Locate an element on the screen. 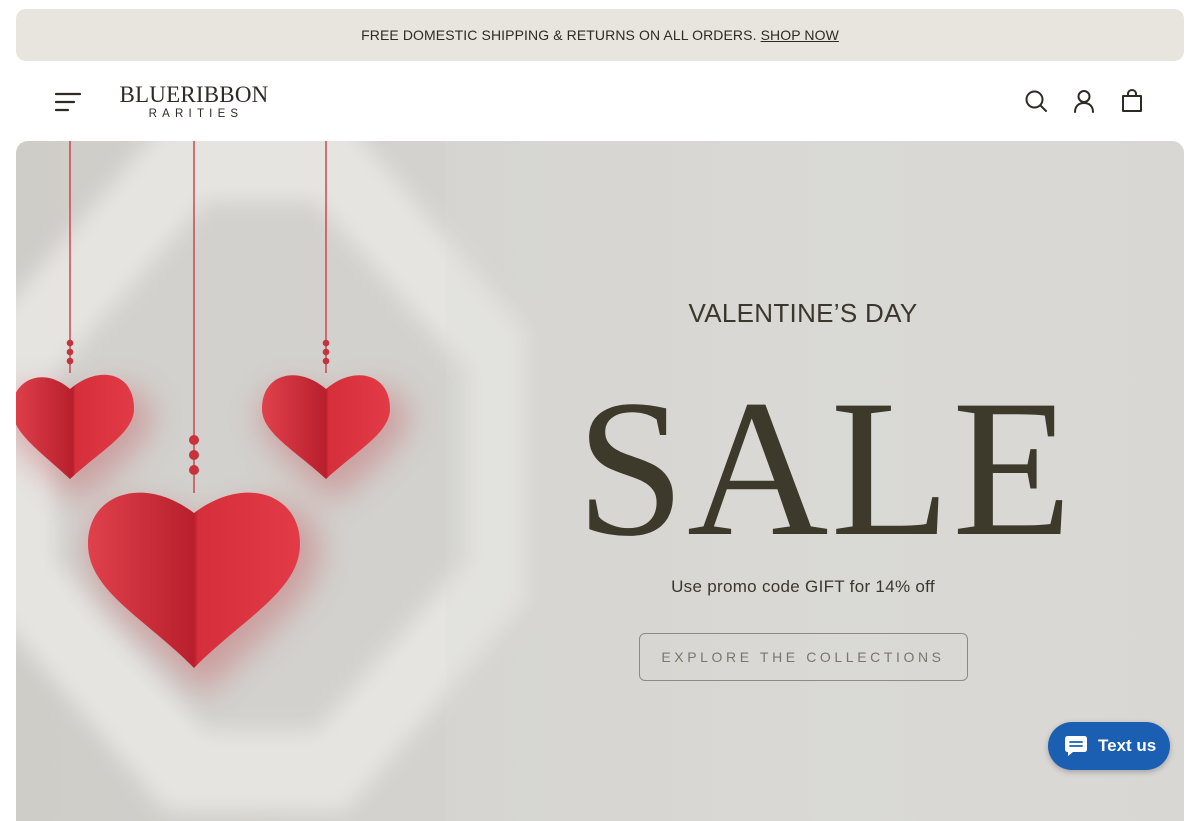 This screenshot has width=1200, height=821. explore-collections-button: EXPLORE THE COLLECTIONS is located at coordinates (803, 657).